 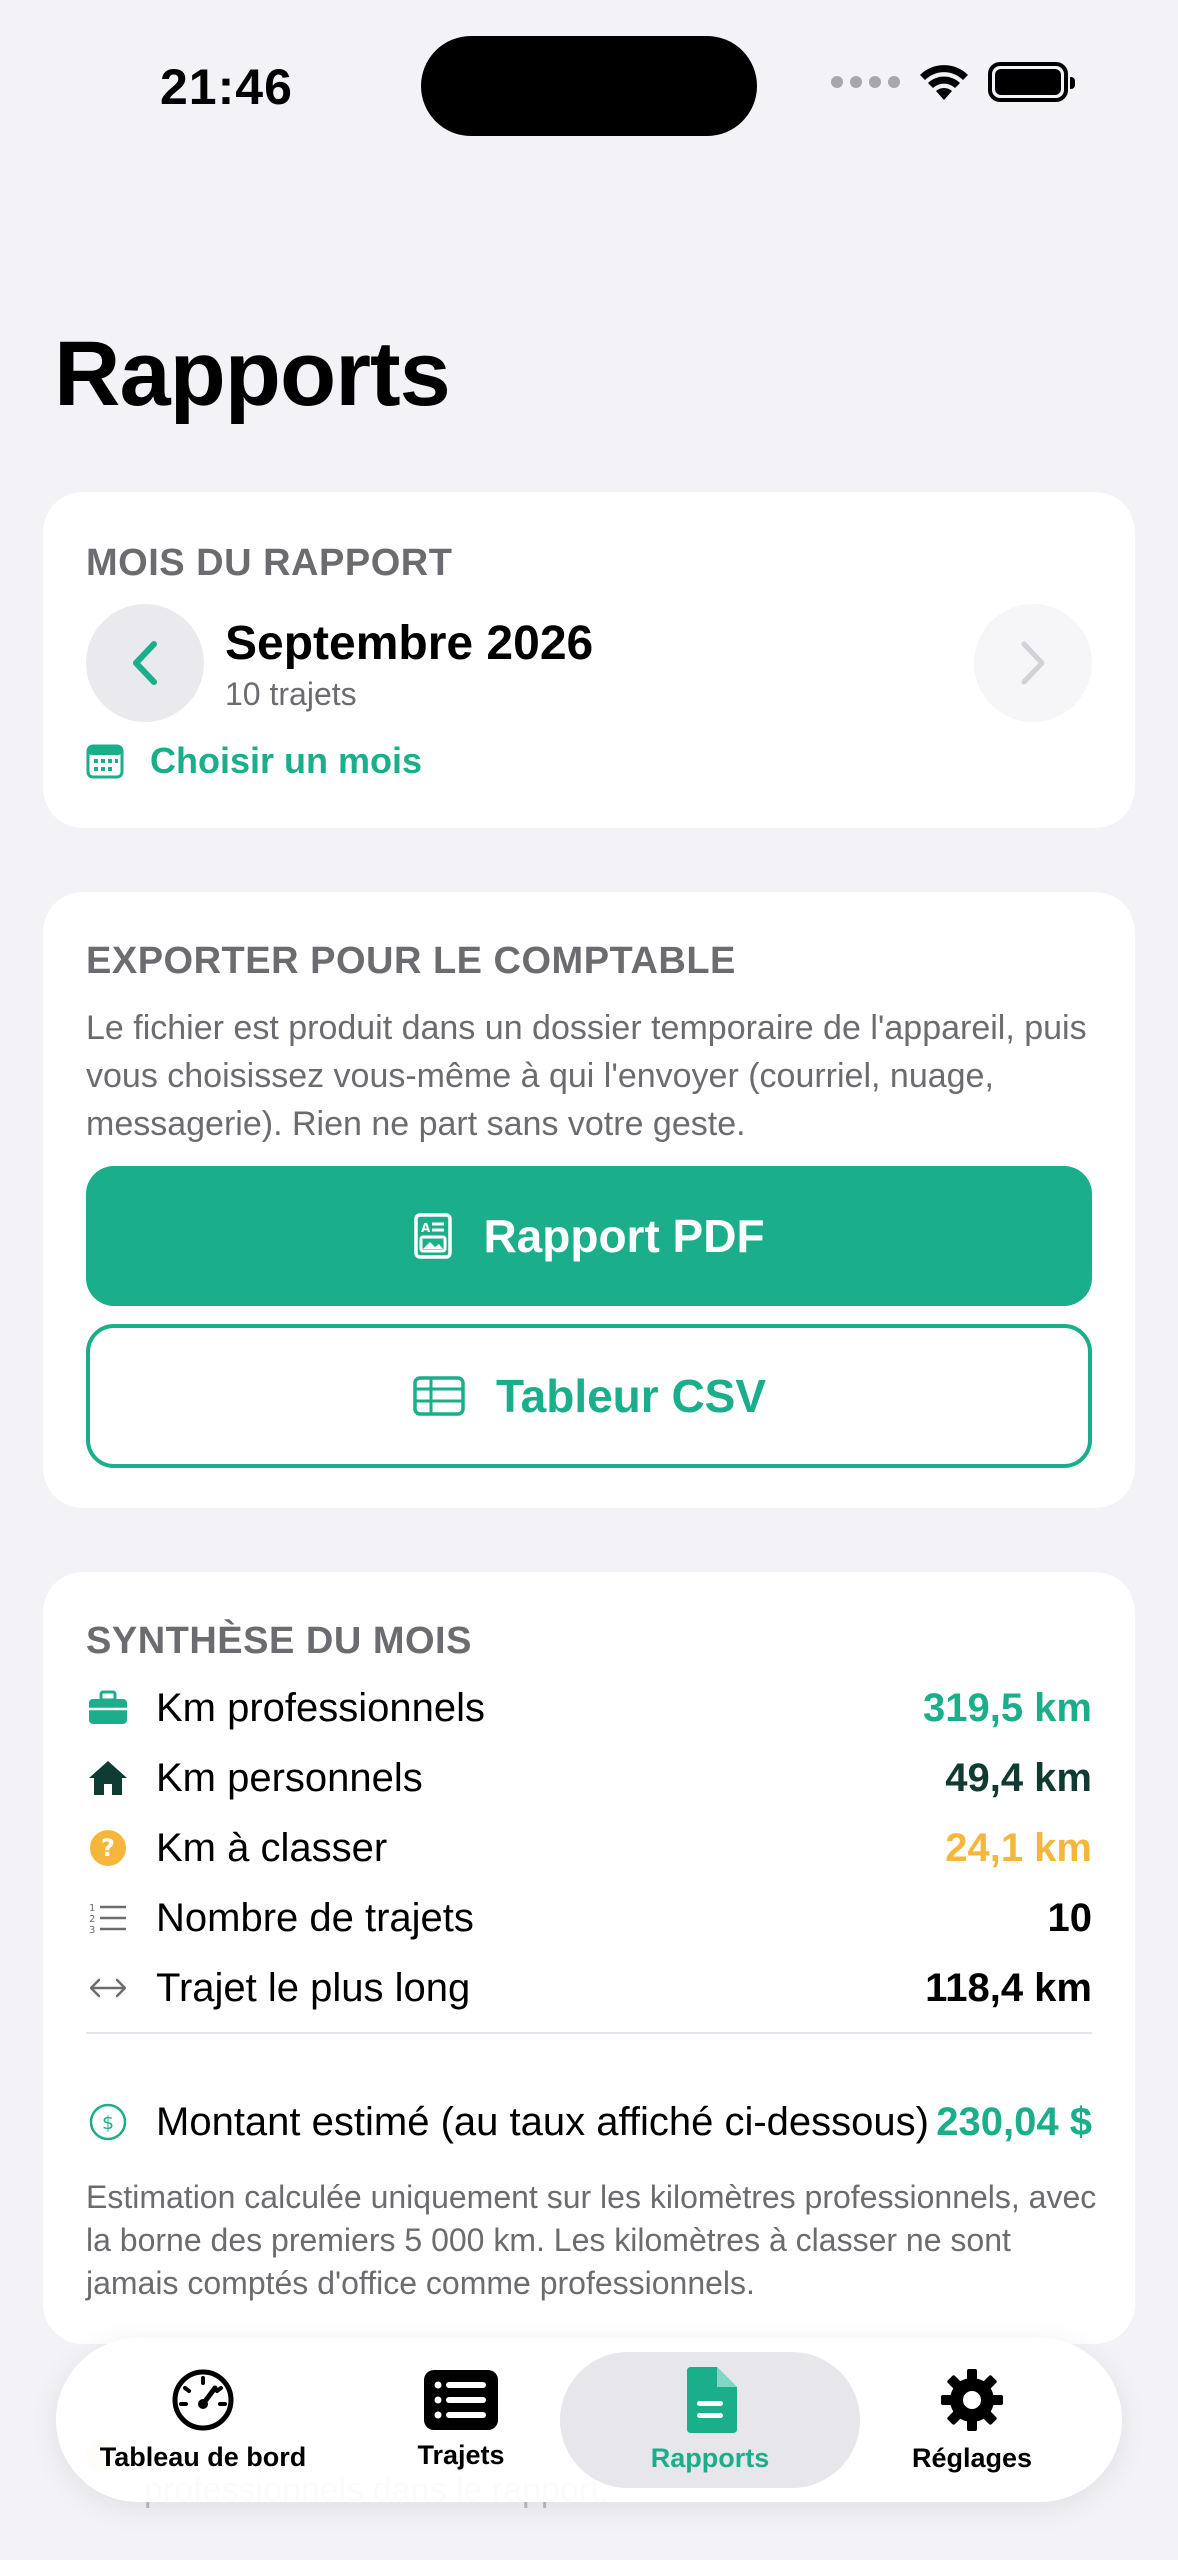 I want to click on tab-settings-label: Réglages, so click(x=972, y=2457).